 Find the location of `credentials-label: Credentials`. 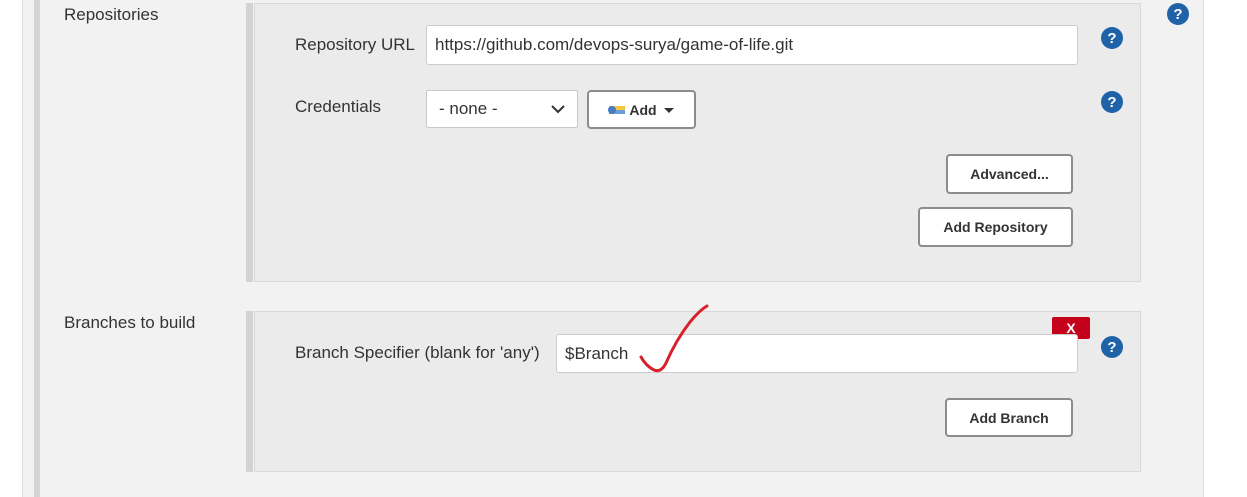

credentials-label: Credentials is located at coordinates (338, 106).